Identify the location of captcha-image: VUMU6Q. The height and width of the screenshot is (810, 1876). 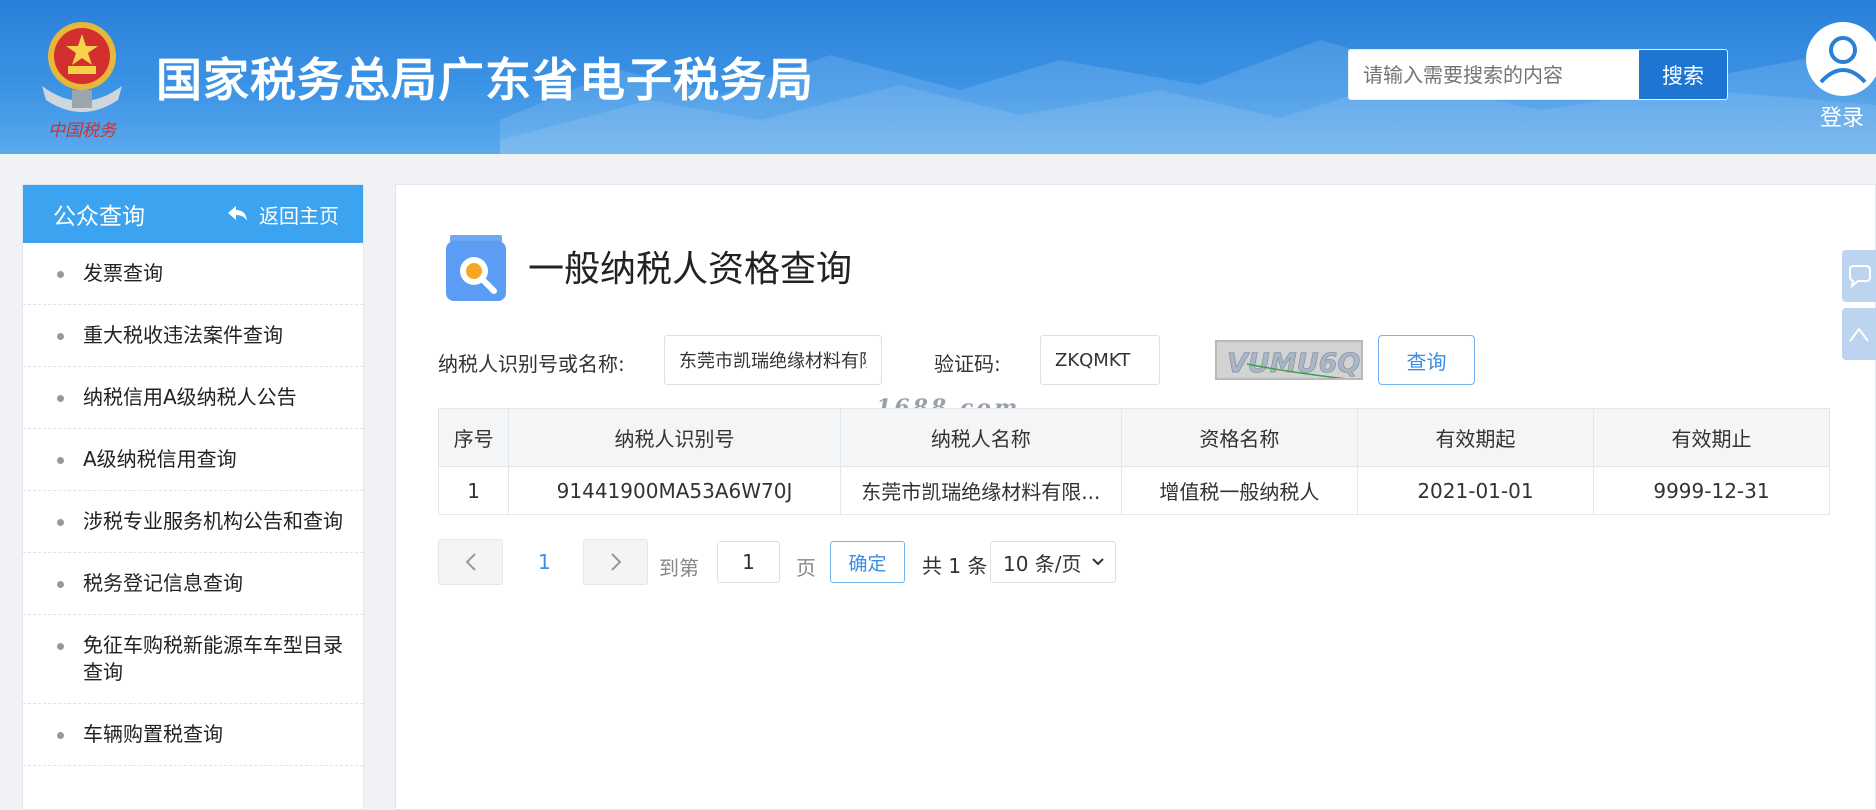
(1289, 360).